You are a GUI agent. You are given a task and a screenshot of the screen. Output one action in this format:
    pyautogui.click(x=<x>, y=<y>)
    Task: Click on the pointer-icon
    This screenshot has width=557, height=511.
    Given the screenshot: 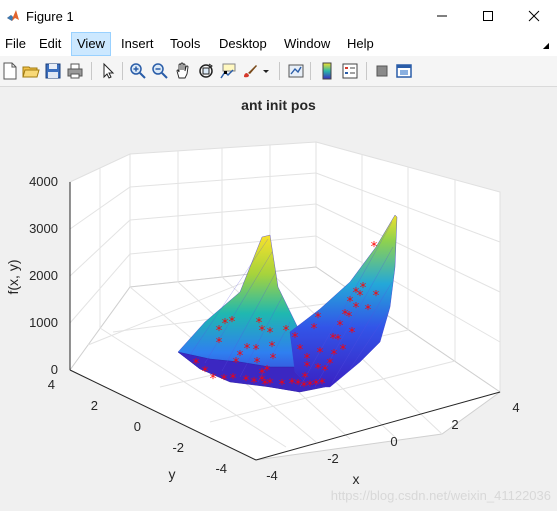 What is the action you would take?
    pyautogui.click(x=109, y=70)
    